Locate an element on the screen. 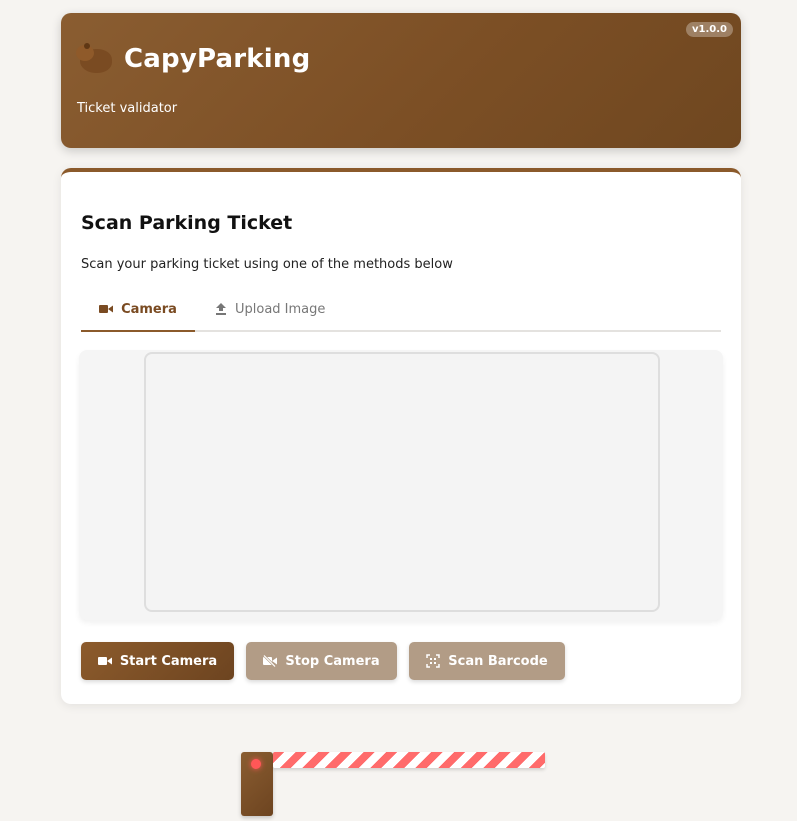 This screenshot has width=797, height=821. scan-method-tabs: Camera Upload Image is located at coordinates (401, 310).